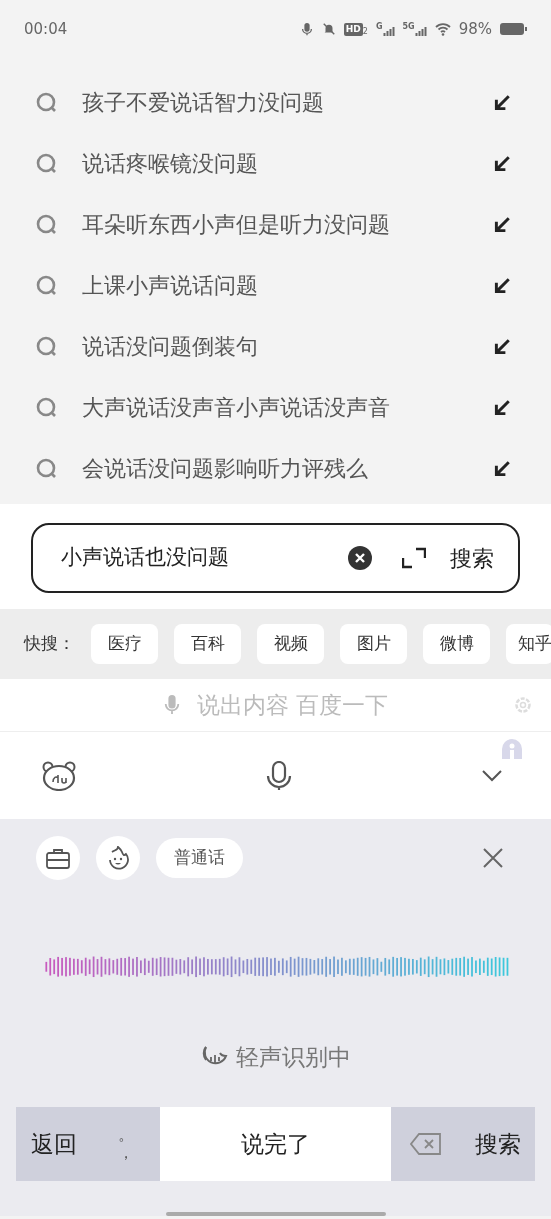 The width and height of the screenshot is (551, 1219). Describe the element at coordinates (475, 29) in the screenshot. I see `battery-percent: 98%` at that location.